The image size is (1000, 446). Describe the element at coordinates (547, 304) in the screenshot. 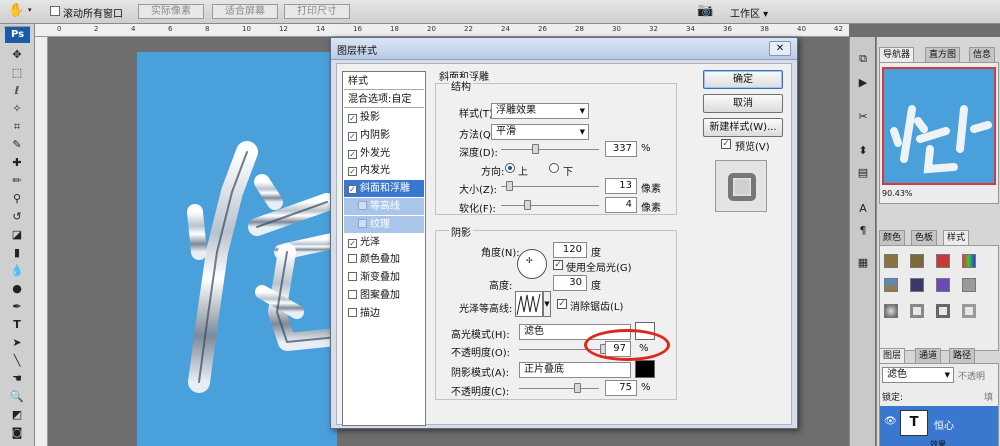

I see `contour-dropdown-arrow-icon: ▼` at that location.